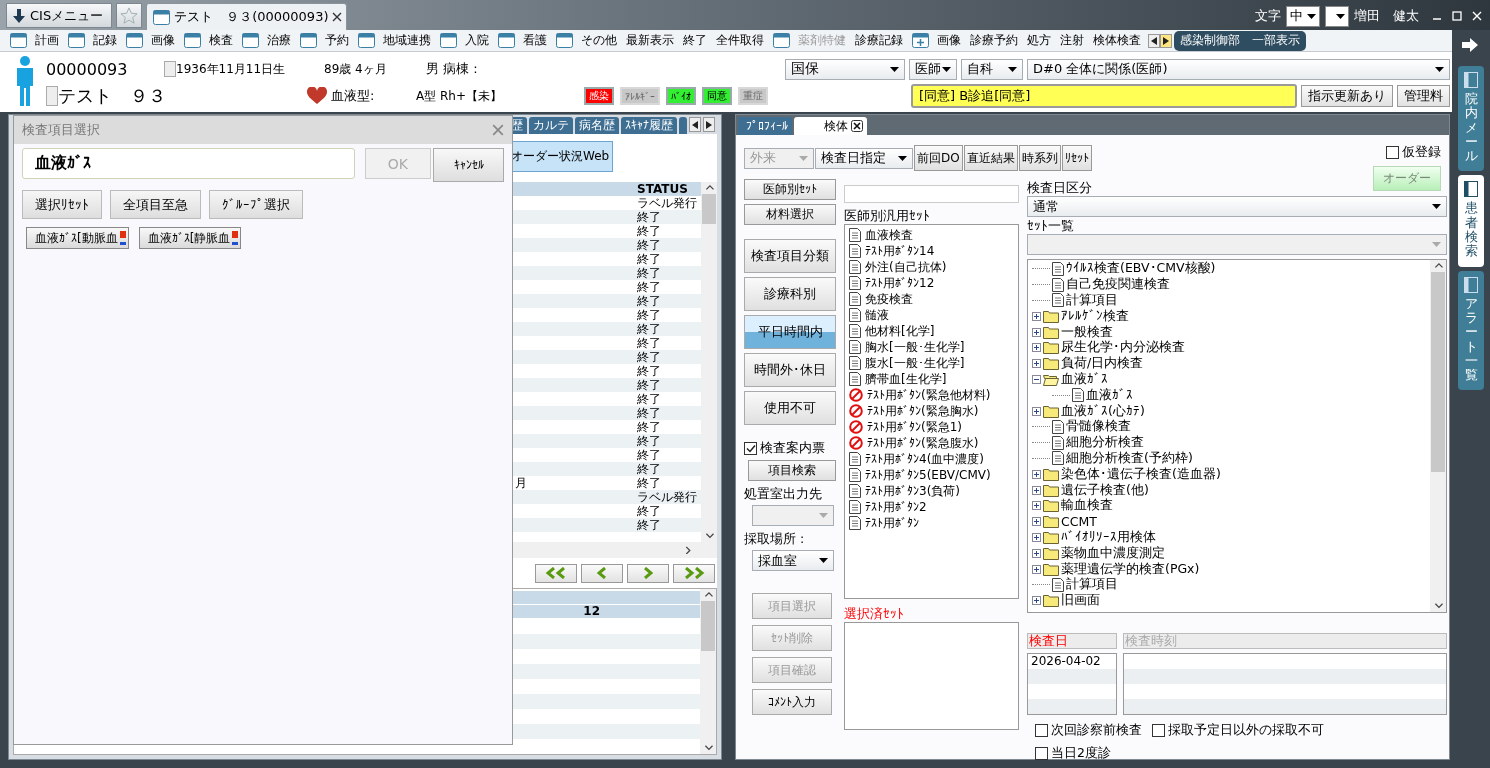 The width and height of the screenshot is (1490, 768). Describe the element at coordinates (1347, 96) in the screenshot. I see `action-button: 指示更新あり` at that location.